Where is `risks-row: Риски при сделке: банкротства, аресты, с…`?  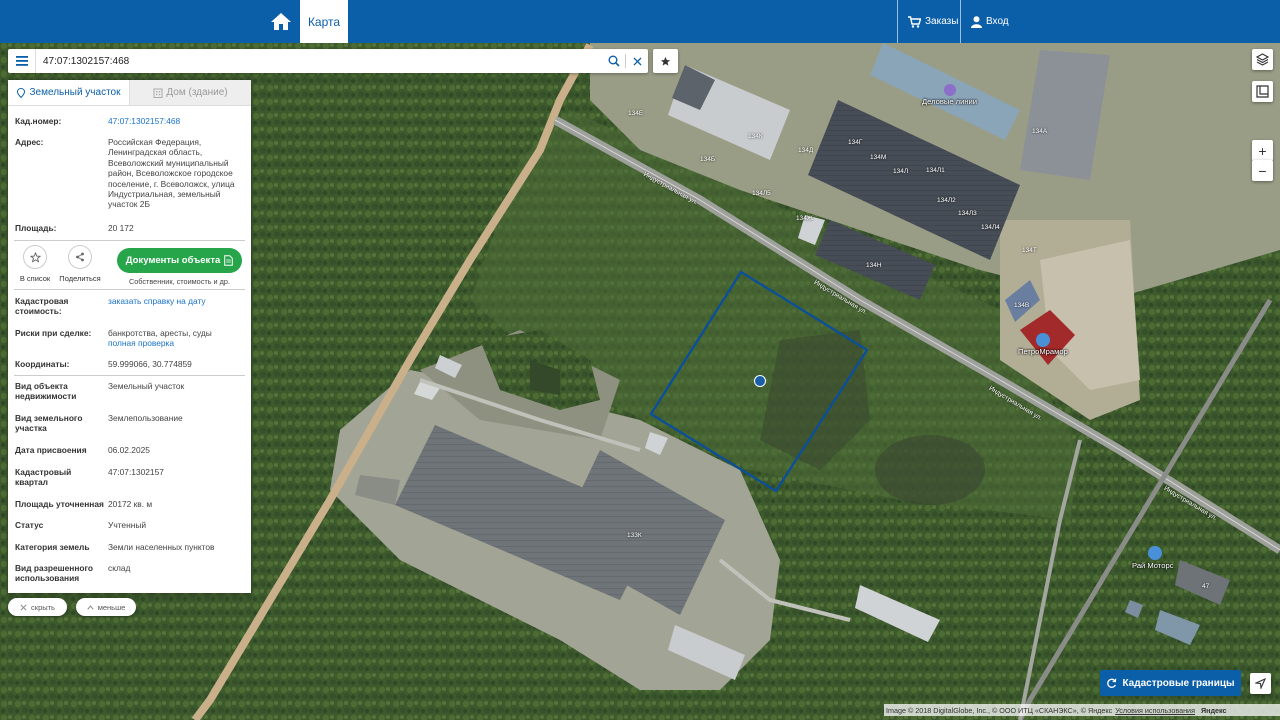
risks-row: Риски при сделке: банкротства, аресты, с… is located at coordinates (129, 343).